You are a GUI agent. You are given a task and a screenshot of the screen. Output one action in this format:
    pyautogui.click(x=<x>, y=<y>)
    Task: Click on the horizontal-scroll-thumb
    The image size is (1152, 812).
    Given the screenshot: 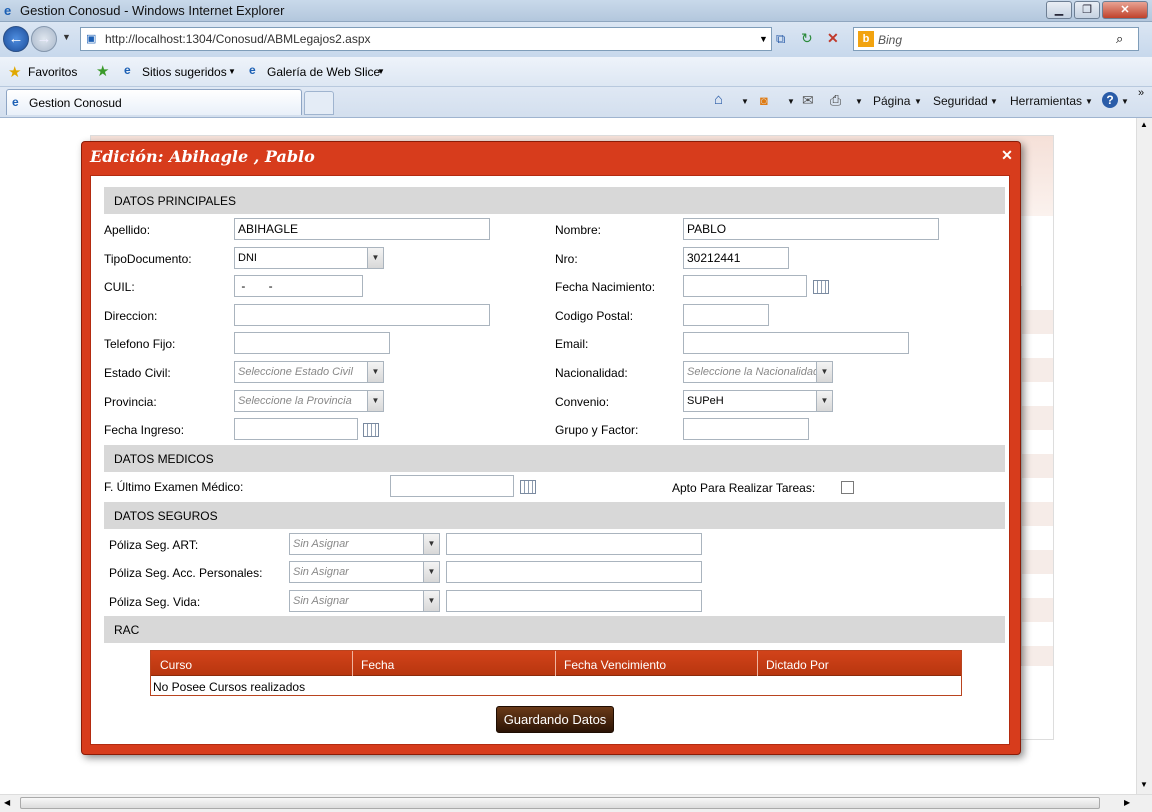 What is the action you would take?
    pyautogui.click(x=560, y=803)
    